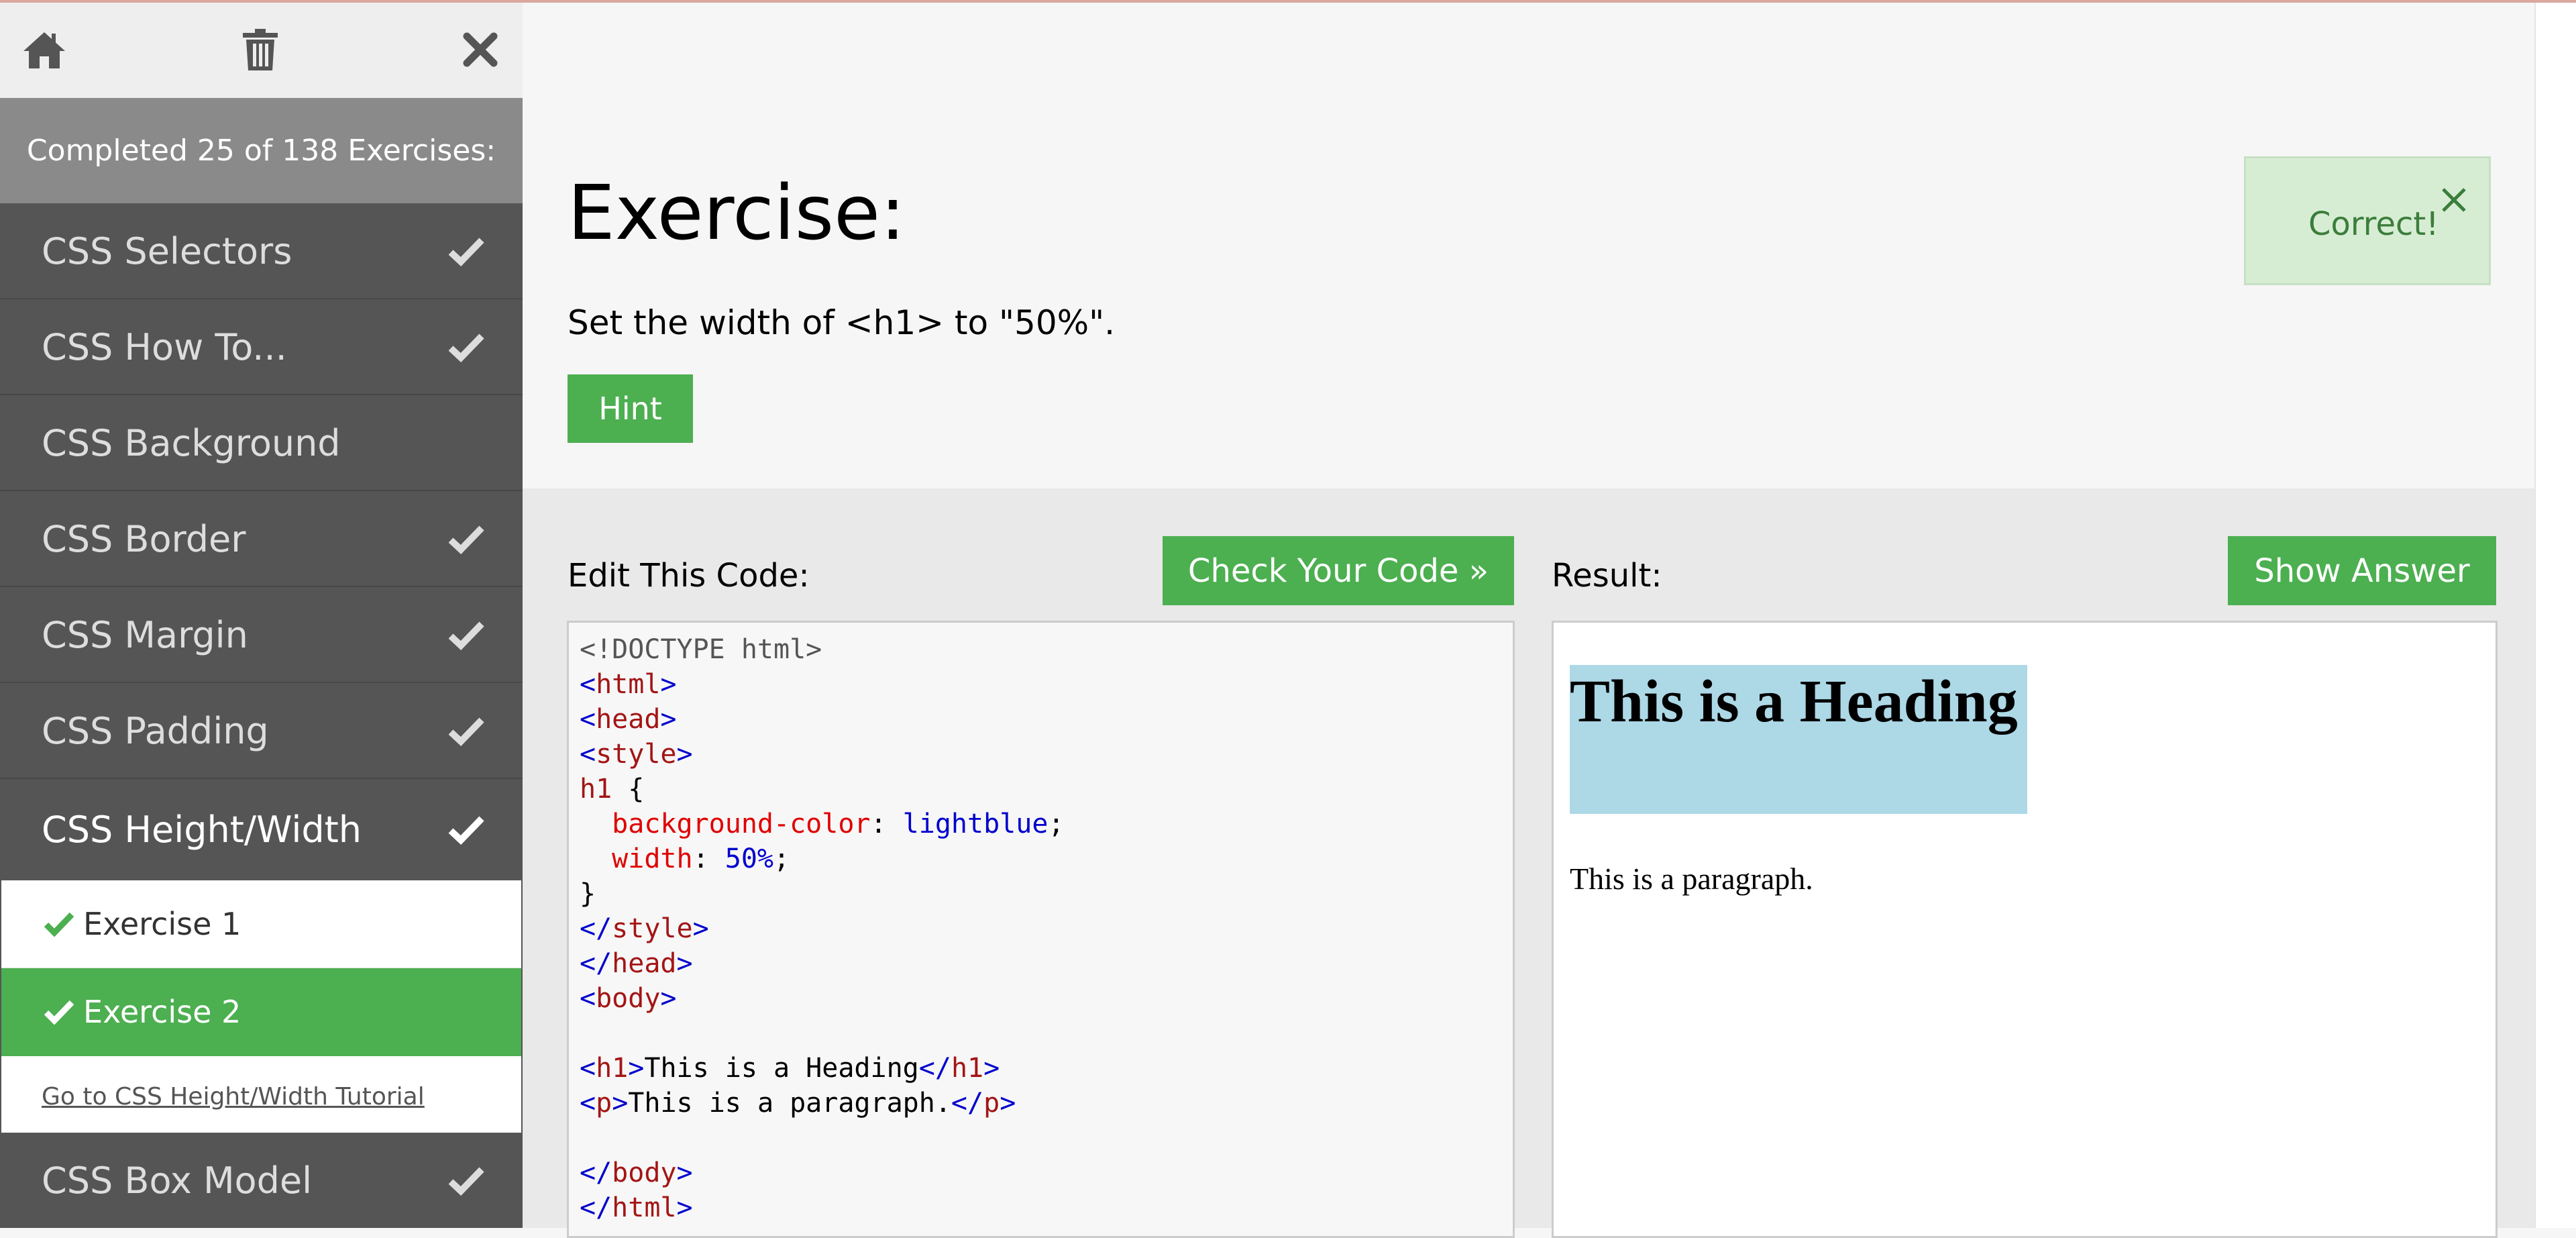  What do you see at coordinates (44, 49) in the screenshot?
I see `home-icon` at bounding box center [44, 49].